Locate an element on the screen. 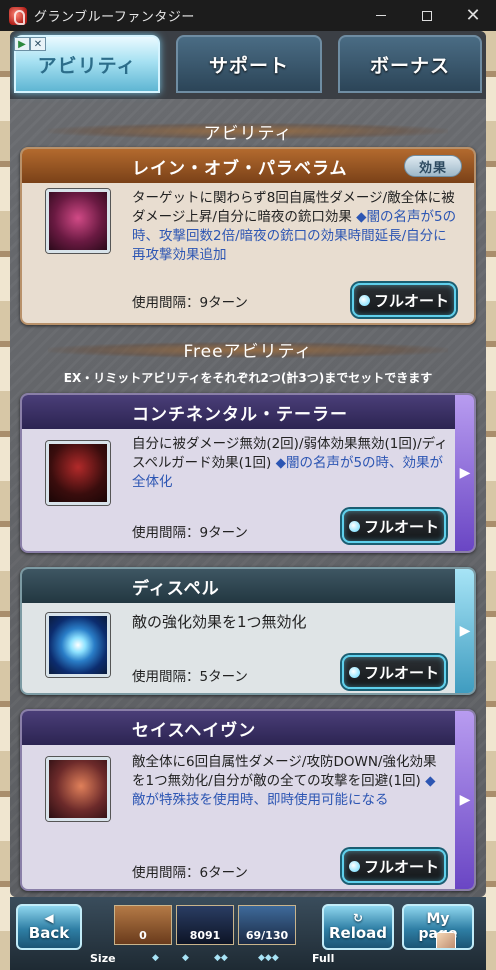  close-button: ✕ is located at coordinates (473, 15).